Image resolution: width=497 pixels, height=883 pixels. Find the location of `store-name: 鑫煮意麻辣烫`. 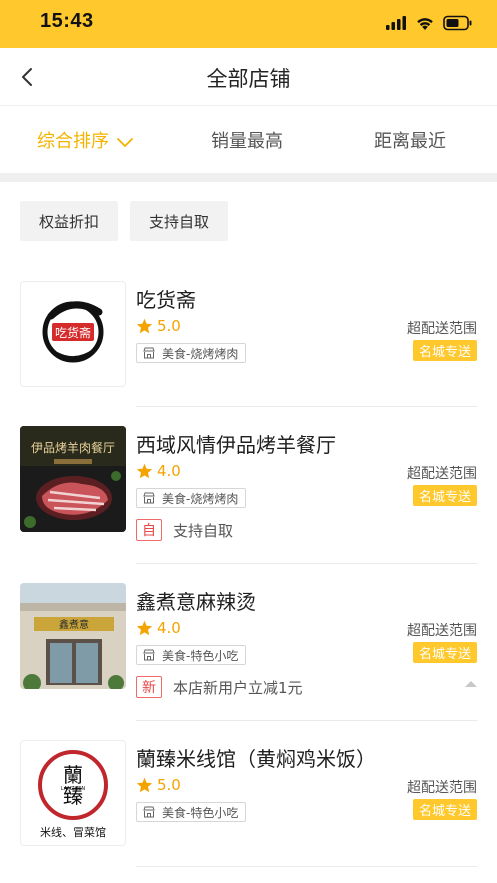

store-name: 鑫煮意麻辣烫 is located at coordinates (196, 602).